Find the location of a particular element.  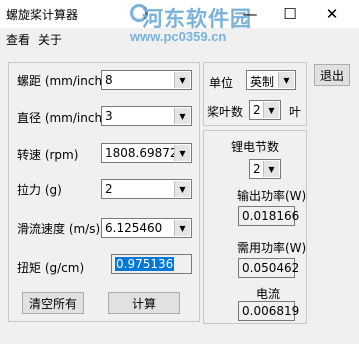

menu-view: 查看 is located at coordinates (18, 39).